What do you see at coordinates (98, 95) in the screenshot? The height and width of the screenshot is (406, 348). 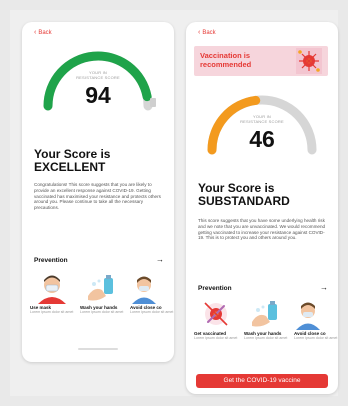 I see `score-value: 94` at bounding box center [98, 95].